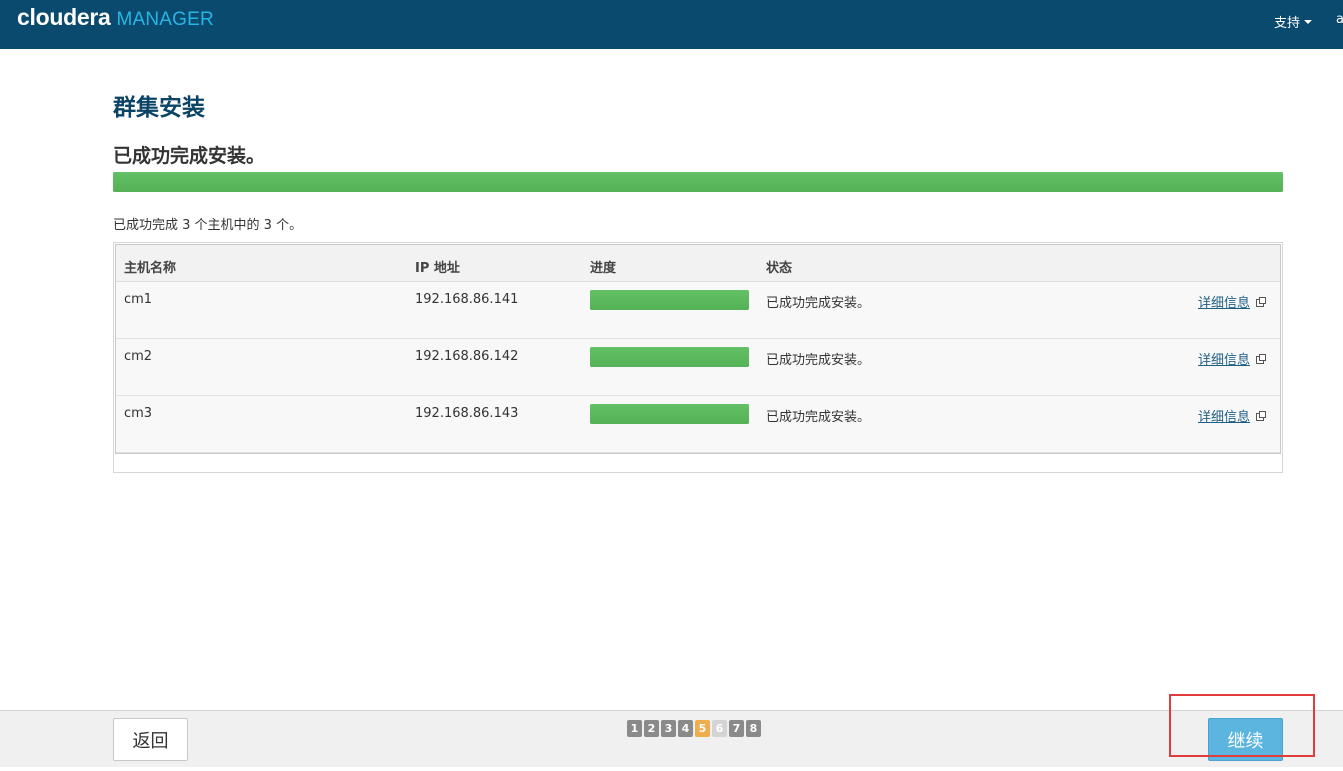 This screenshot has height=771, width=1343. Describe the element at coordinates (189, 156) in the screenshot. I see `install-status-heading: 已成功完成安装。` at that location.